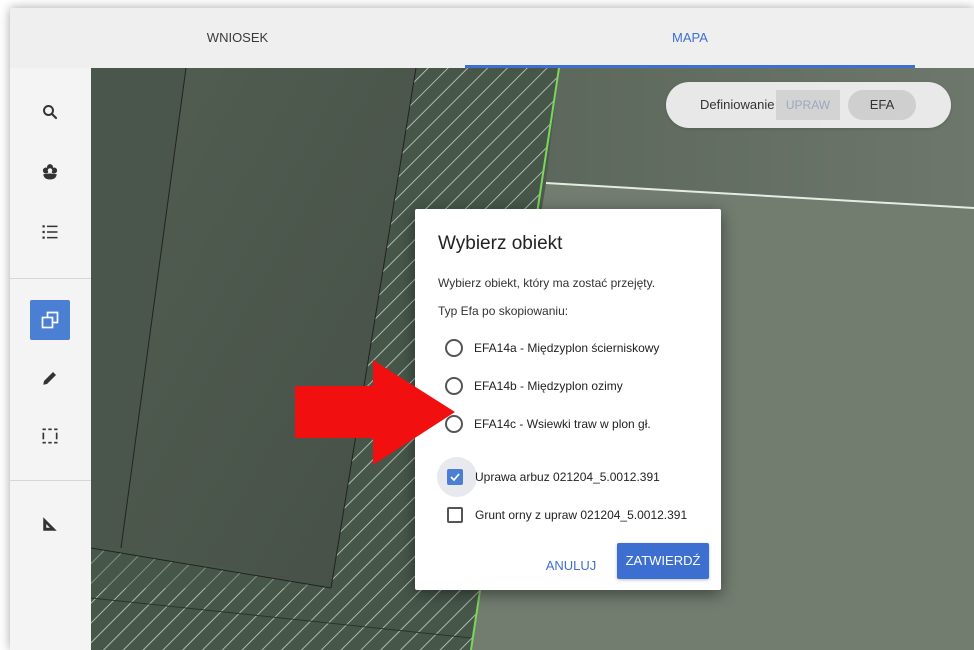  What do you see at coordinates (567, 348) in the screenshot?
I see `radio-label: EFA14a - Międzyplon ścierniskowy` at bounding box center [567, 348].